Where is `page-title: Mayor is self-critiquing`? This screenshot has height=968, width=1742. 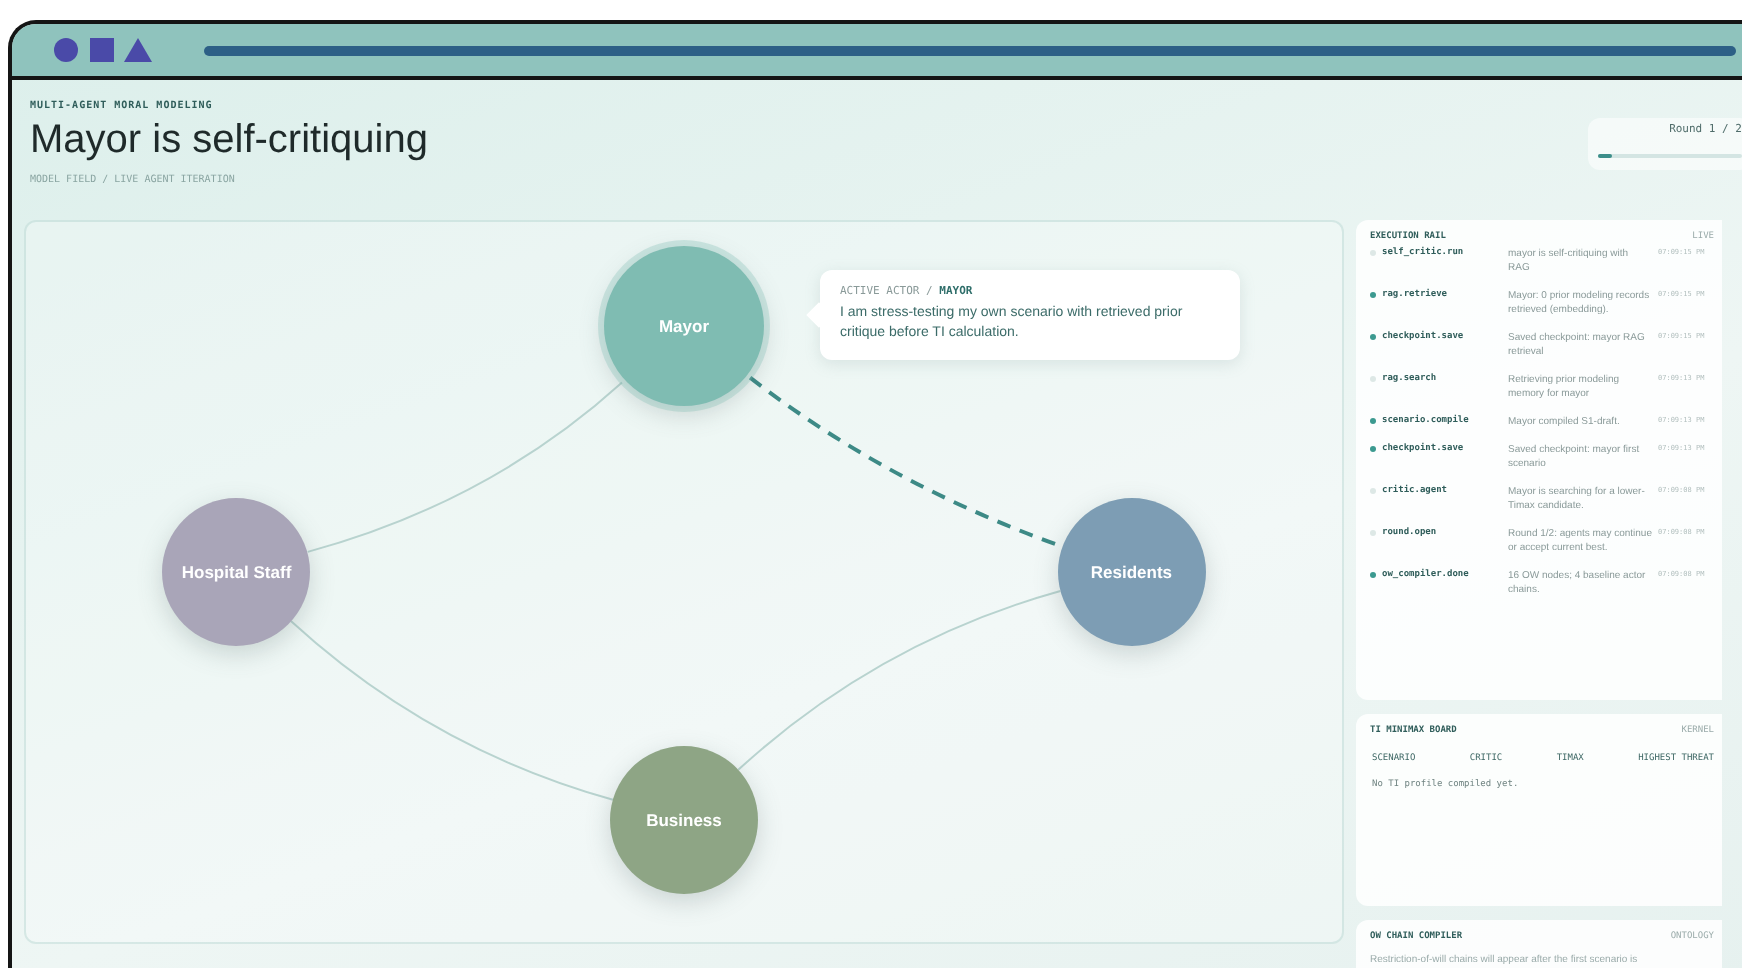
page-title: Mayor is self-critiquing is located at coordinates (229, 141).